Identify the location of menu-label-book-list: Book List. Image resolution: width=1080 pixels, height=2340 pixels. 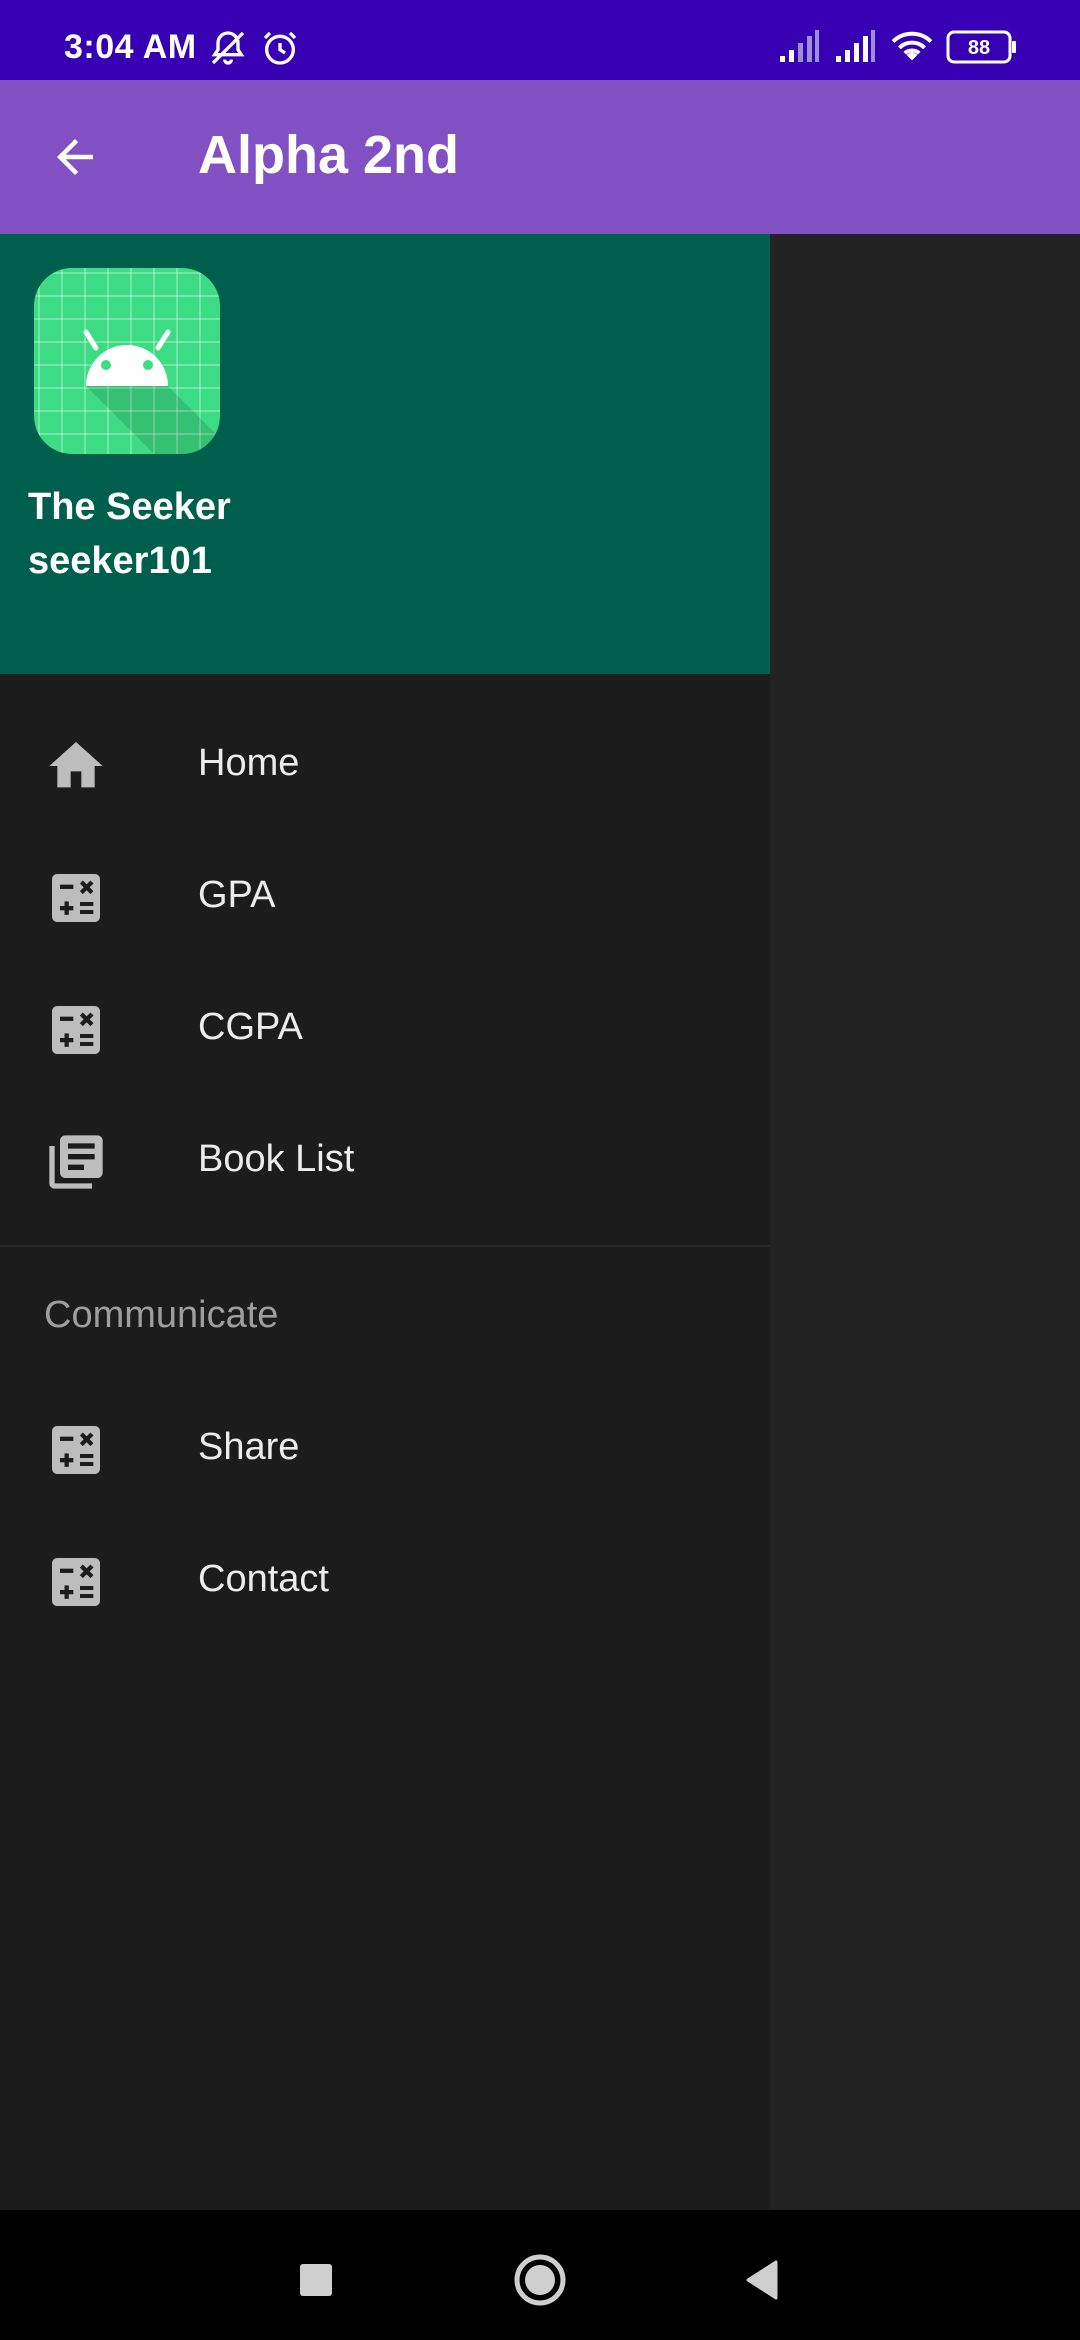
(276, 1159).